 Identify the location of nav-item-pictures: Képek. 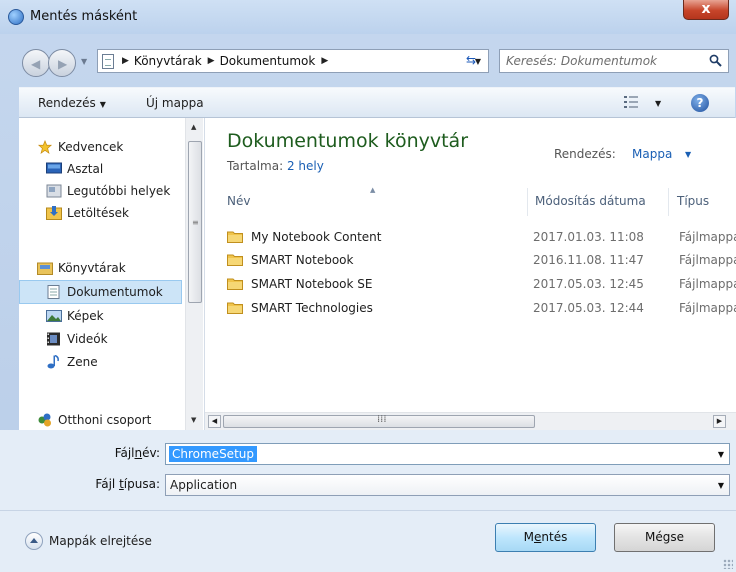
(75, 316).